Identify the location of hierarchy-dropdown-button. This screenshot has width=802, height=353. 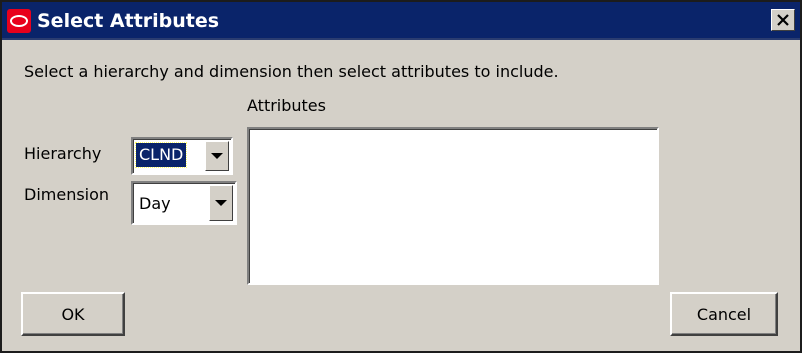
(217, 156).